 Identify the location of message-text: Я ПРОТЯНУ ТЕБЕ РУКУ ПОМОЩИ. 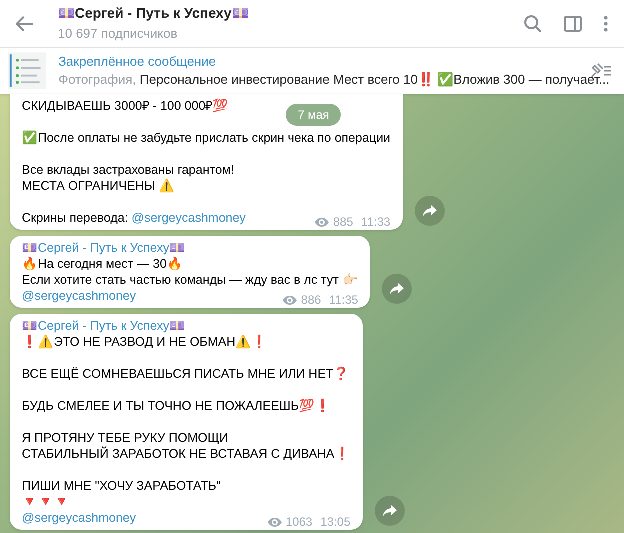
(125, 438).